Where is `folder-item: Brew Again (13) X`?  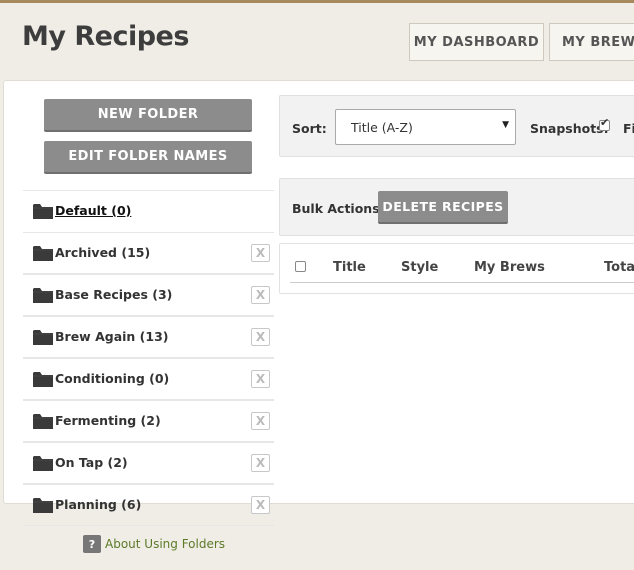 folder-item: Brew Again (13) X is located at coordinates (148, 337).